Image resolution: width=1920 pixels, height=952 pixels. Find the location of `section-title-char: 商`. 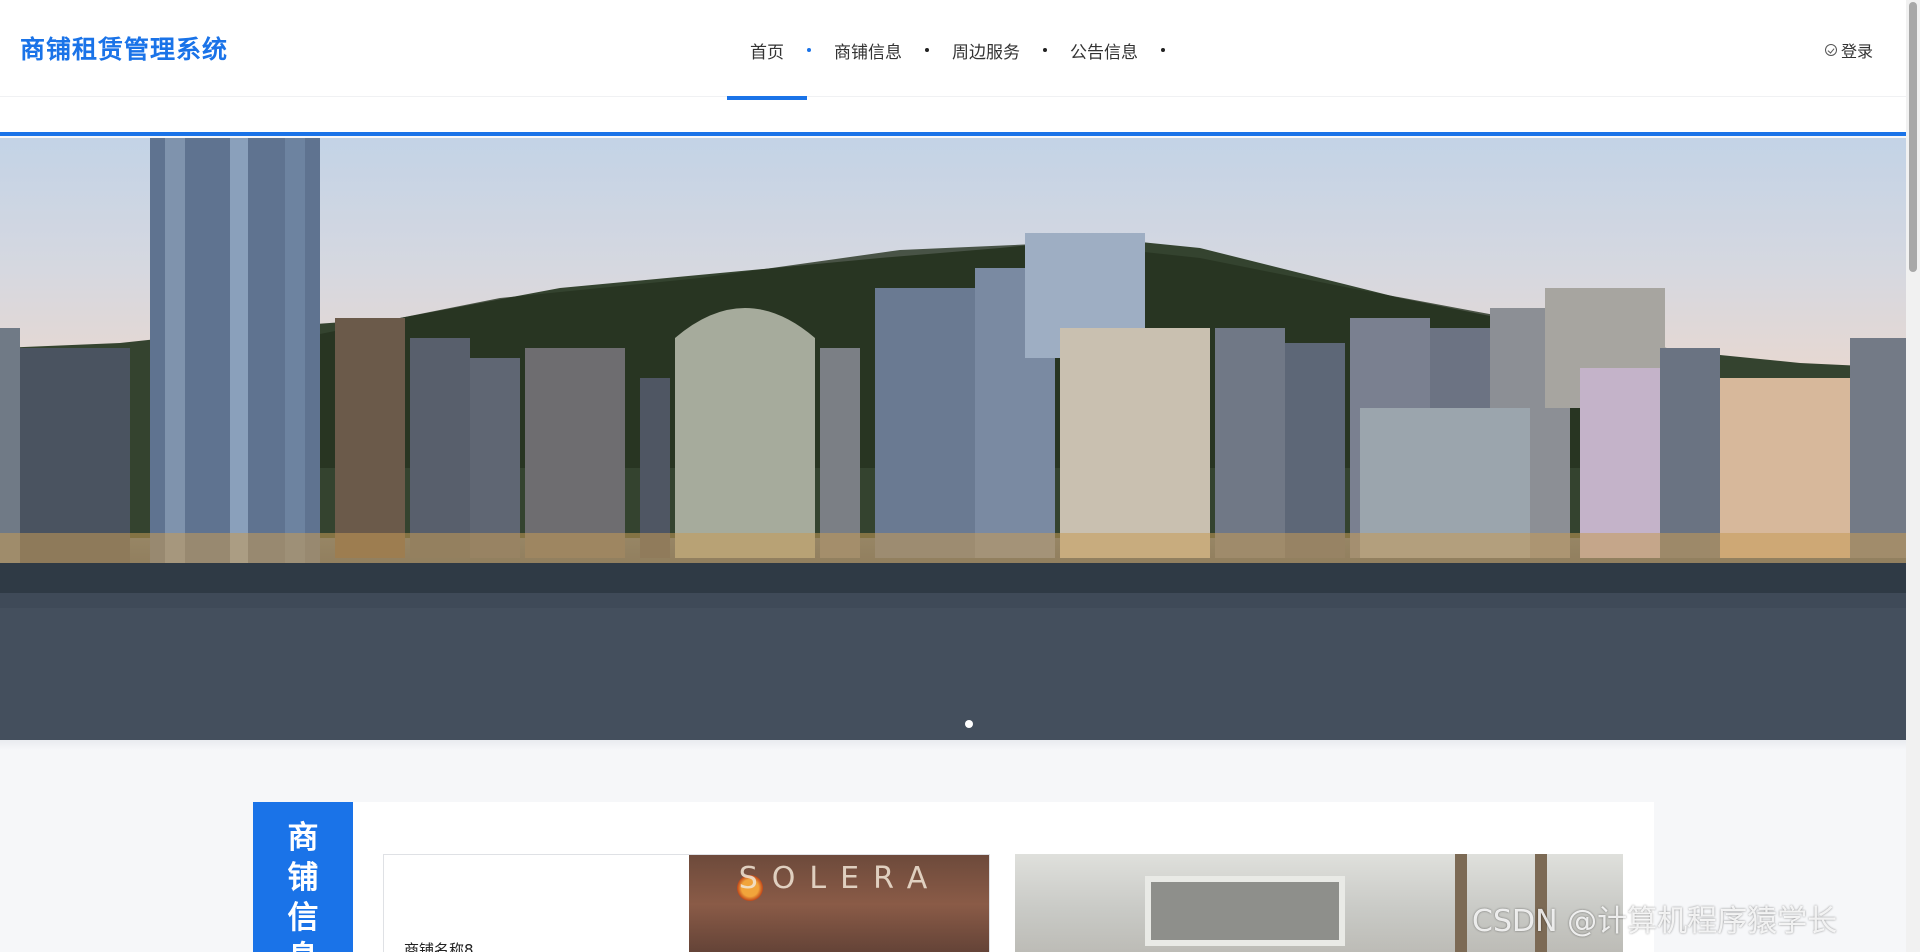

section-title-char: 商 is located at coordinates (303, 838).